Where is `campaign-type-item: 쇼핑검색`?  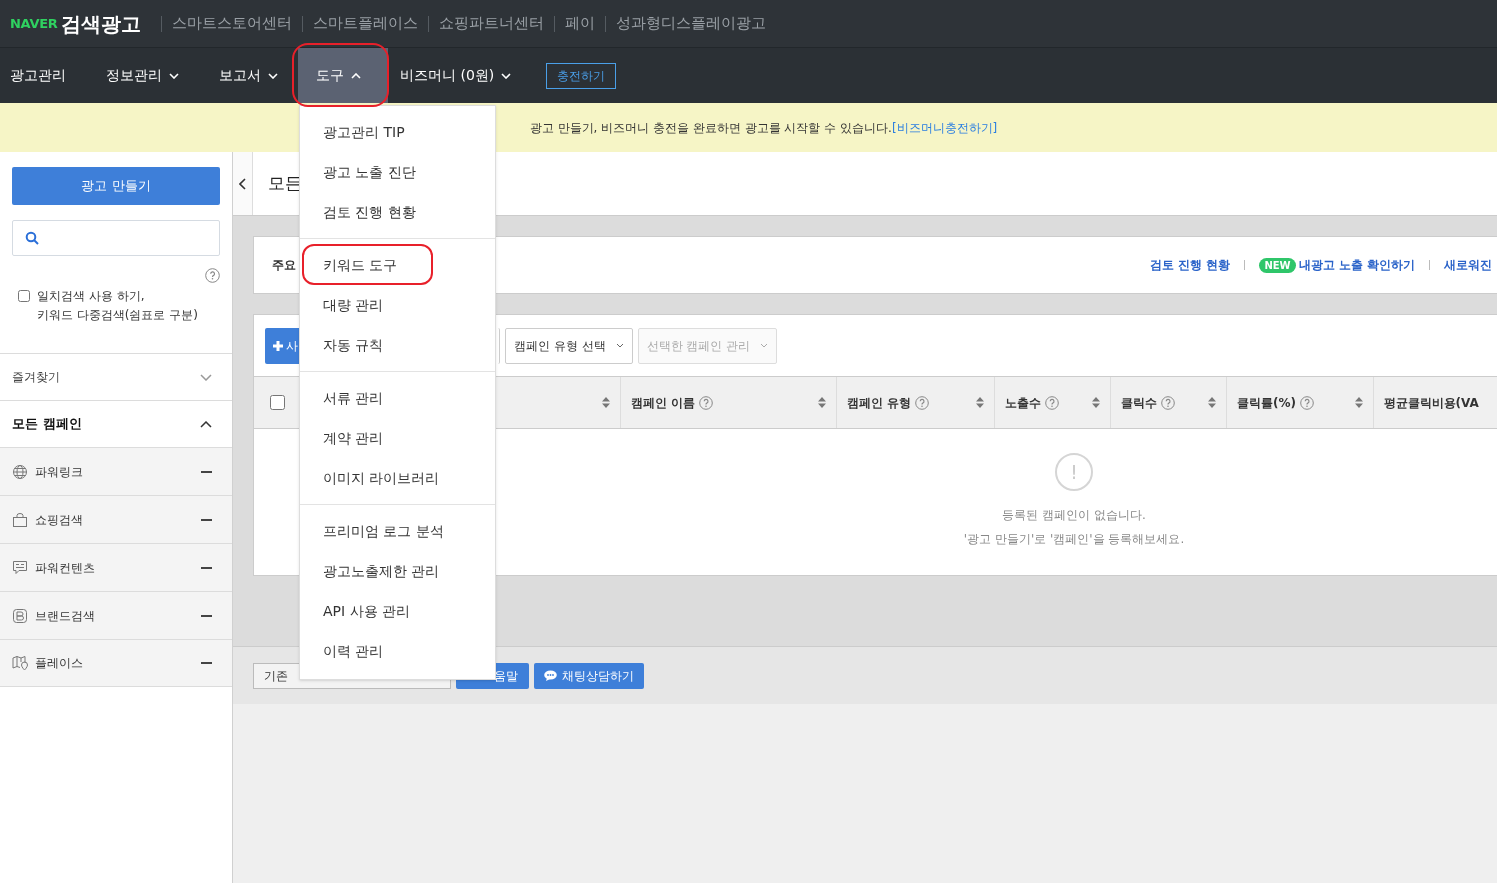 campaign-type-item: 쇼핑검색 is located at coordinates (116, 519).